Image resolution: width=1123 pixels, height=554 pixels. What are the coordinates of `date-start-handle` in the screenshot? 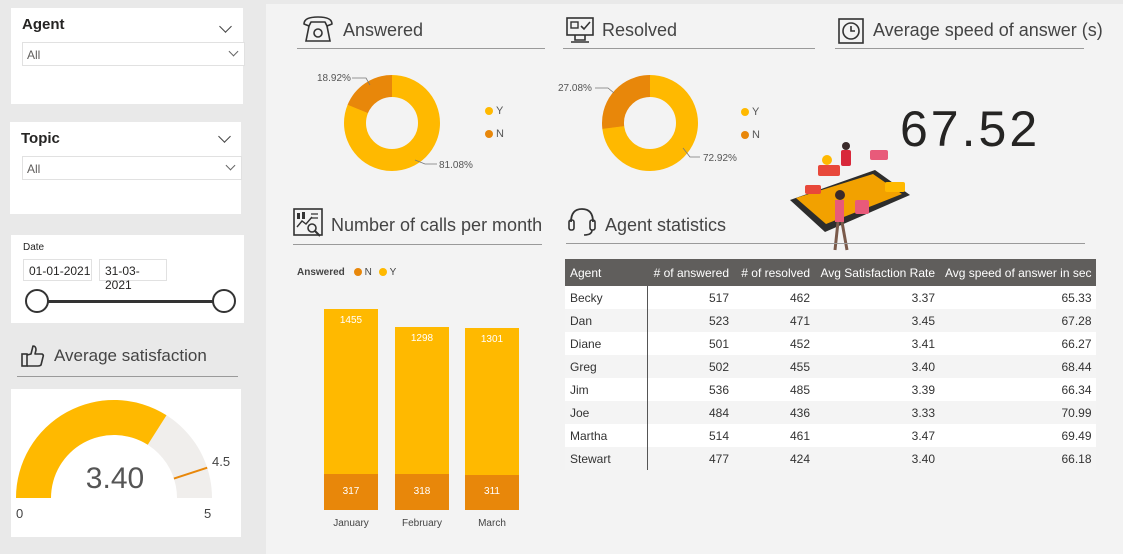 It's located at (37, 301).